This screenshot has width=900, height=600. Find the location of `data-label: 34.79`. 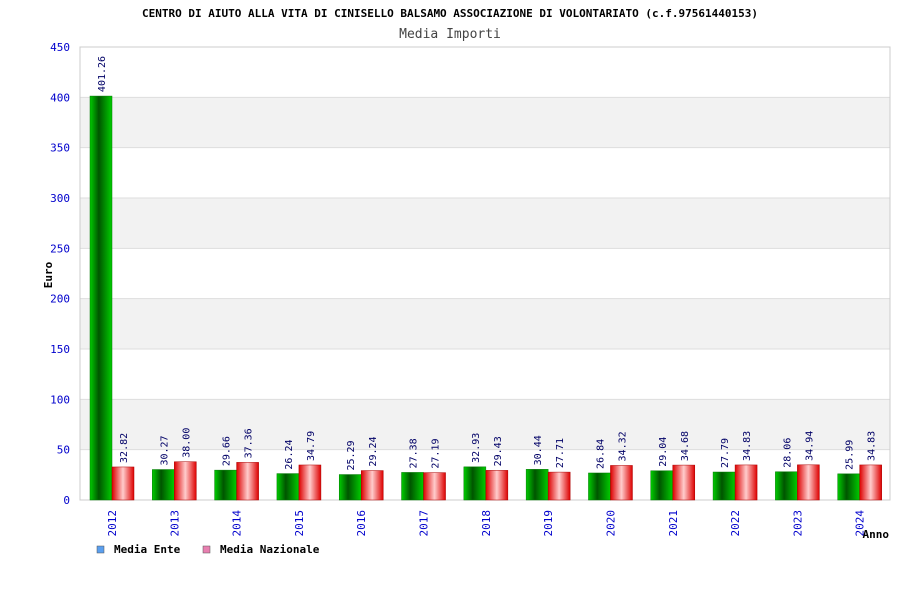

data-label: 34.79 is located at coordinates (311, 446).